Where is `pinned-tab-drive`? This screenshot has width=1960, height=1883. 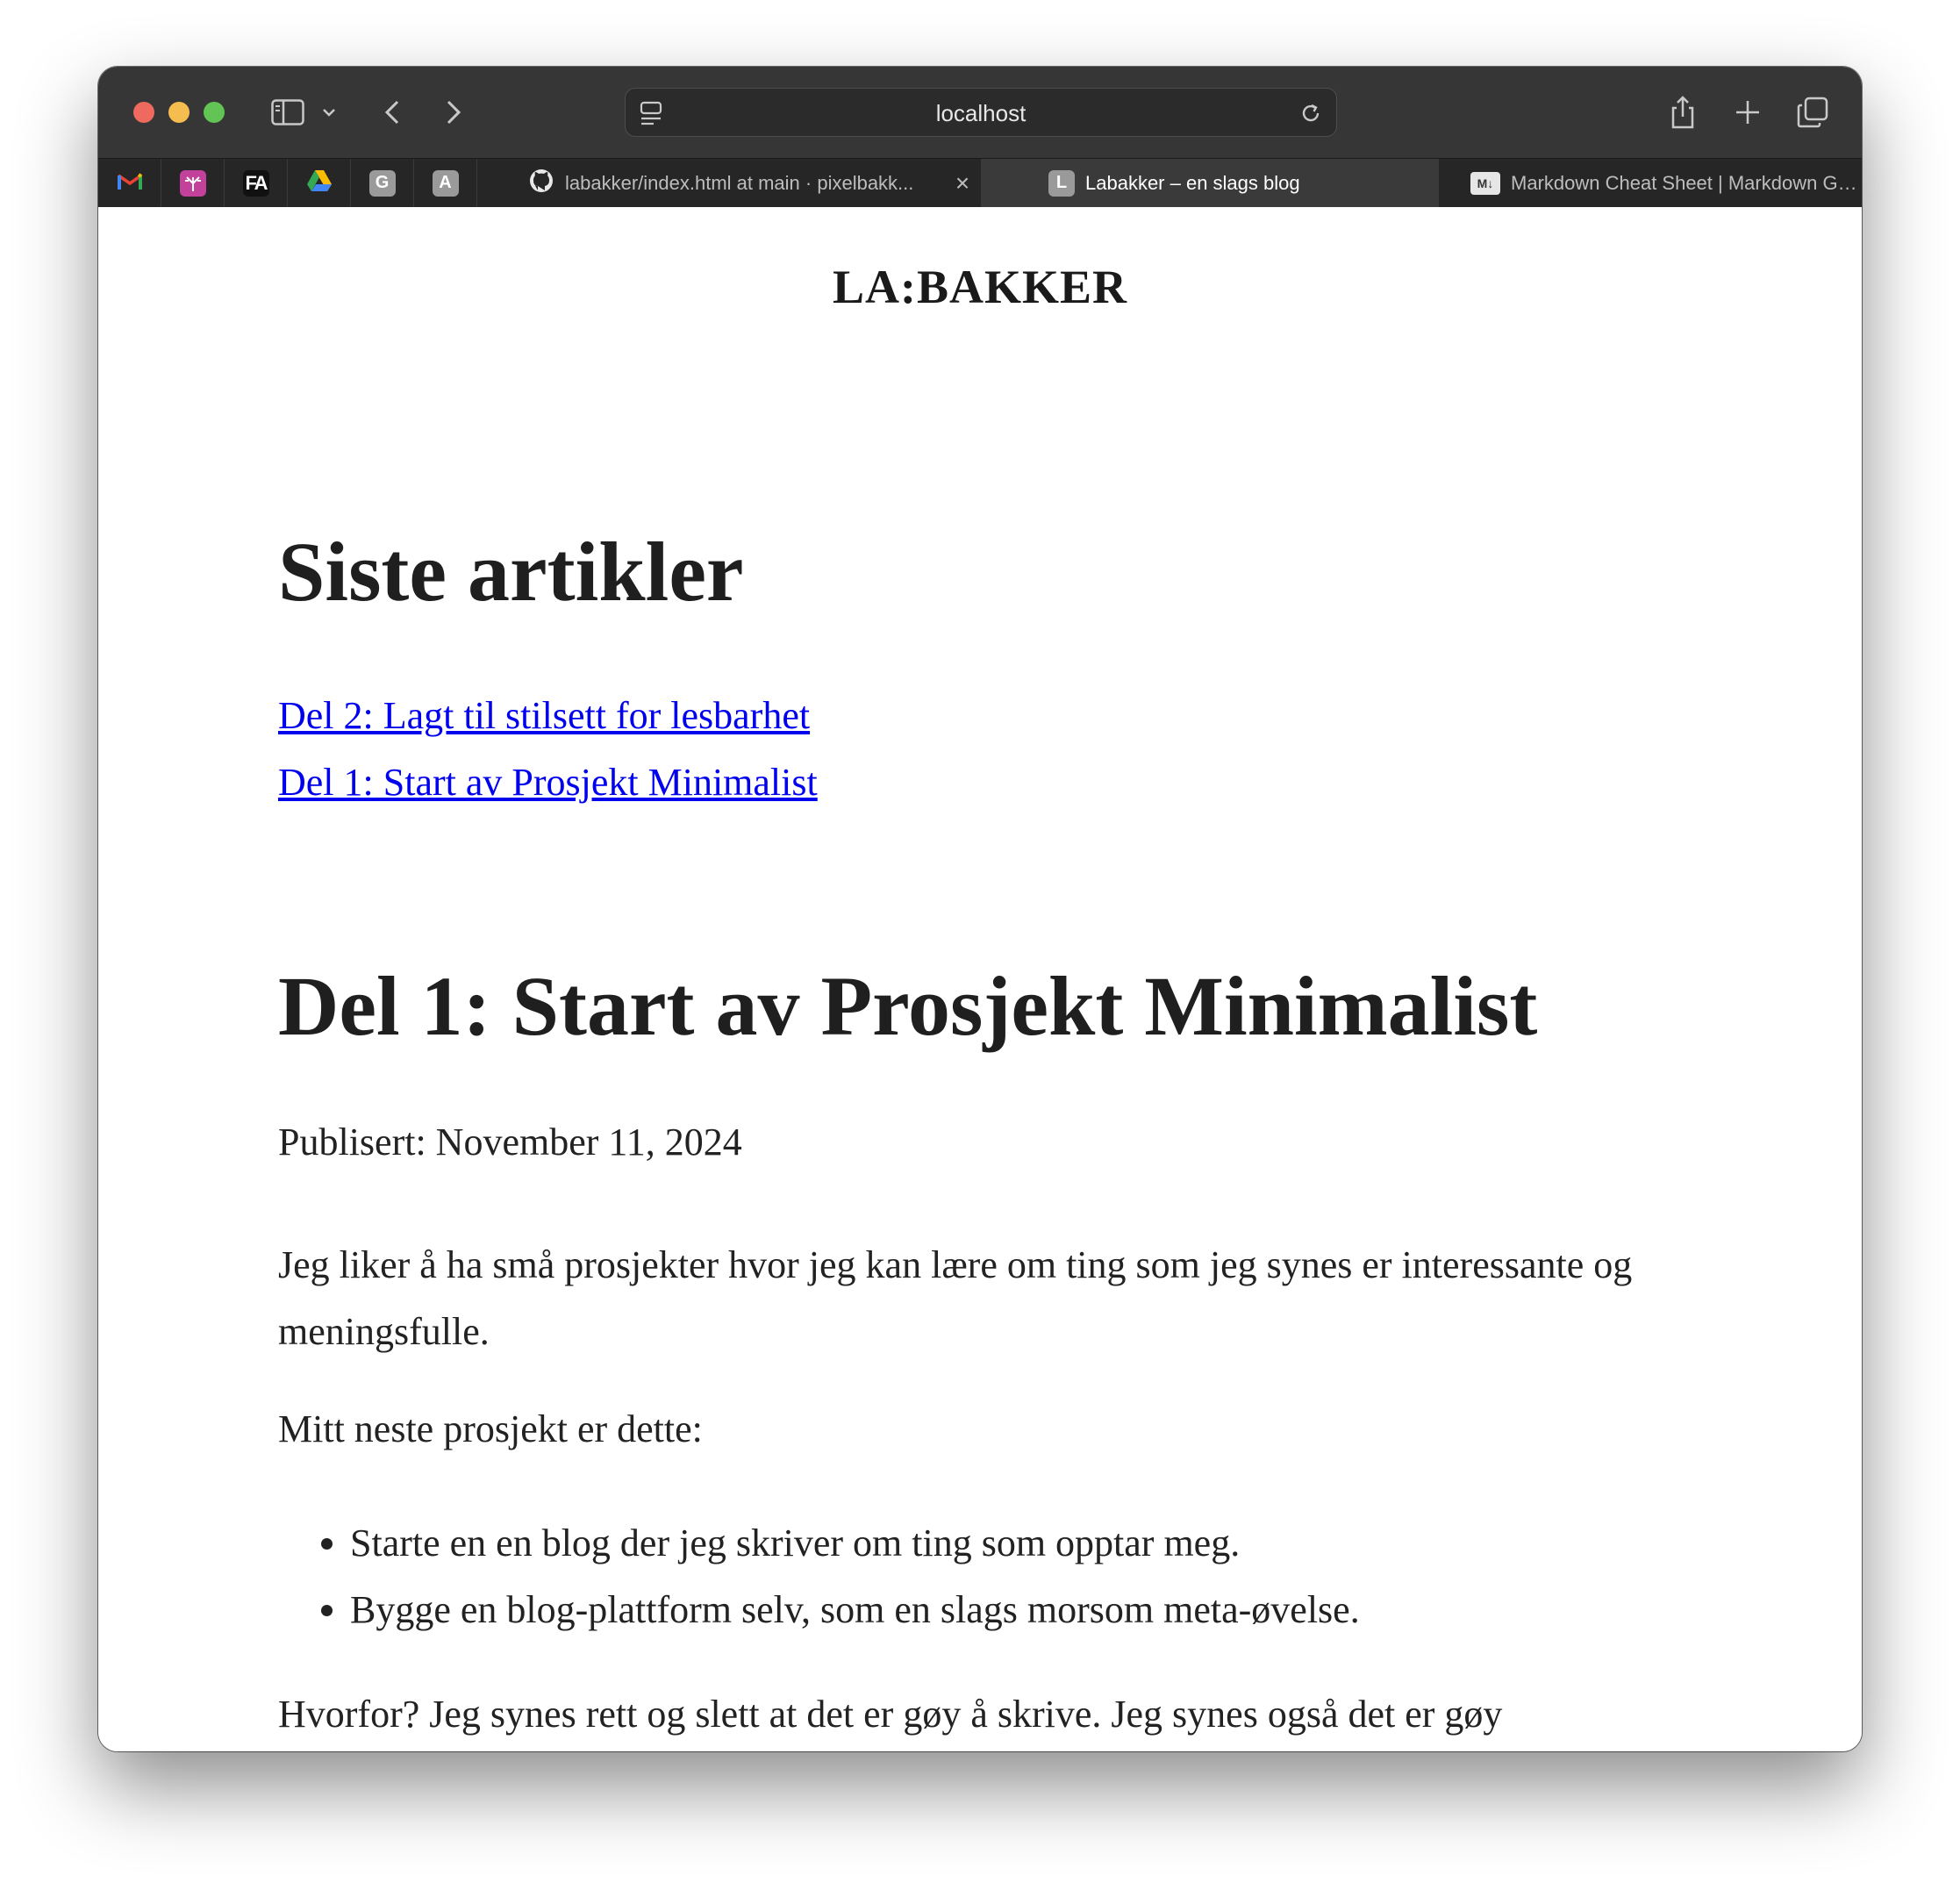
pinned-tab-drive is located at coordinates (319, 183).